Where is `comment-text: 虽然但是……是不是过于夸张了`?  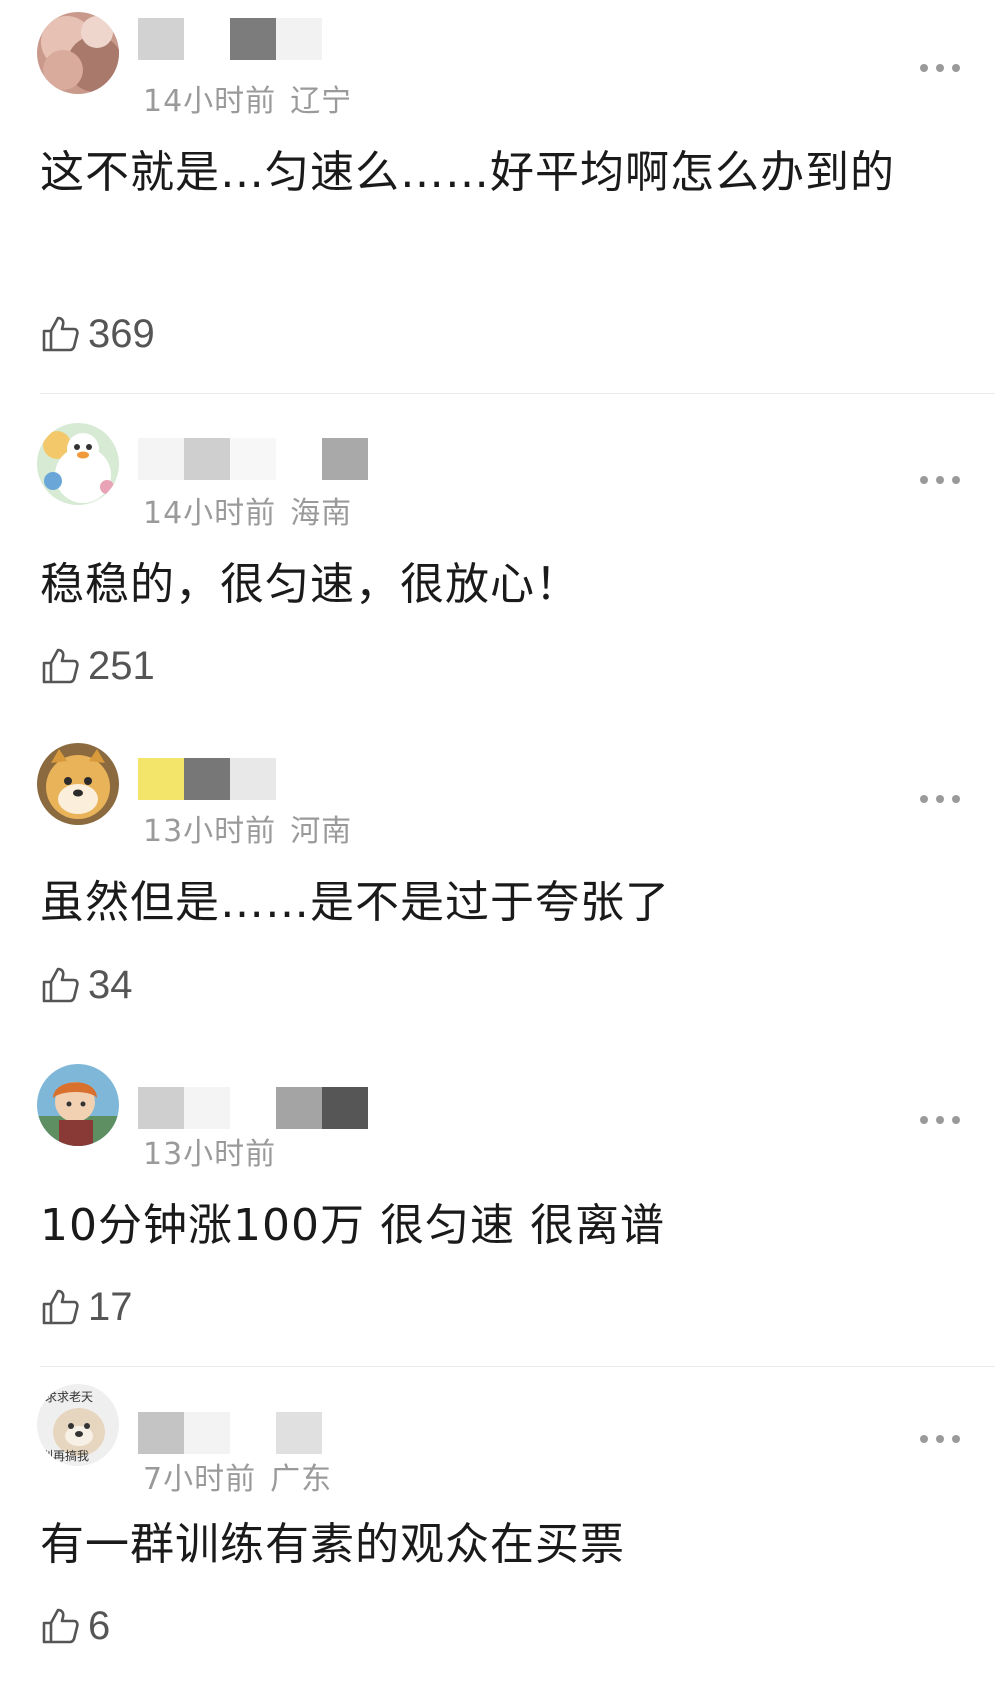 comment-text: 虽然但是……是不是过于夸张了 is located at coordinates (355, 902).